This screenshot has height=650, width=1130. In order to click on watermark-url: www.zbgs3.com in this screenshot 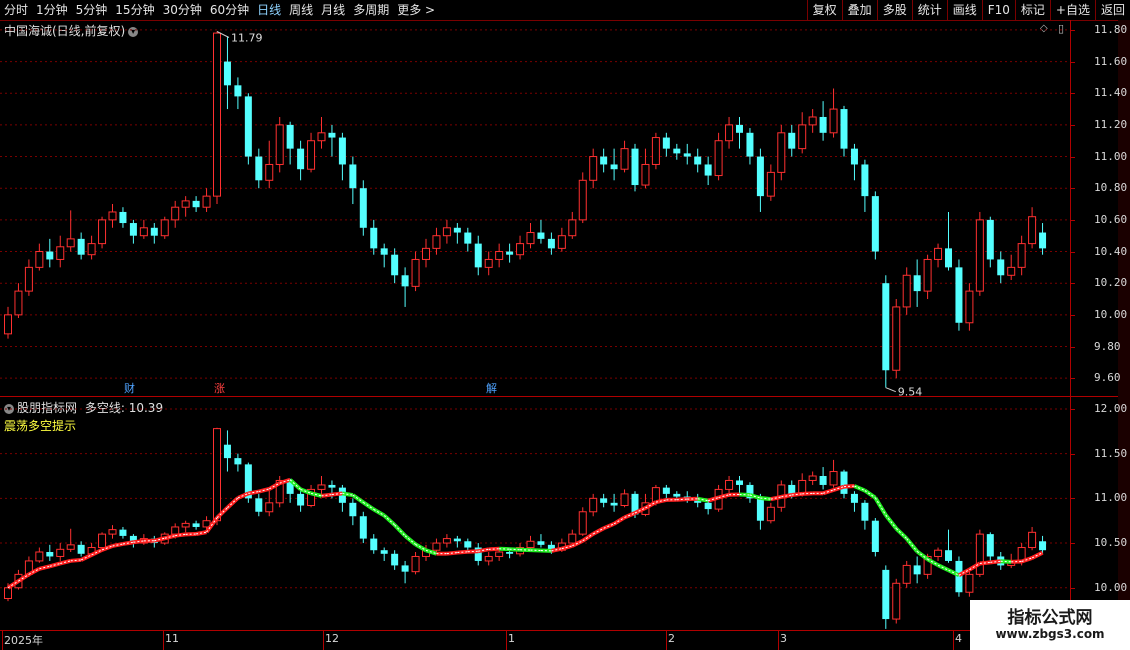, I will do `click(1050, 634)`.